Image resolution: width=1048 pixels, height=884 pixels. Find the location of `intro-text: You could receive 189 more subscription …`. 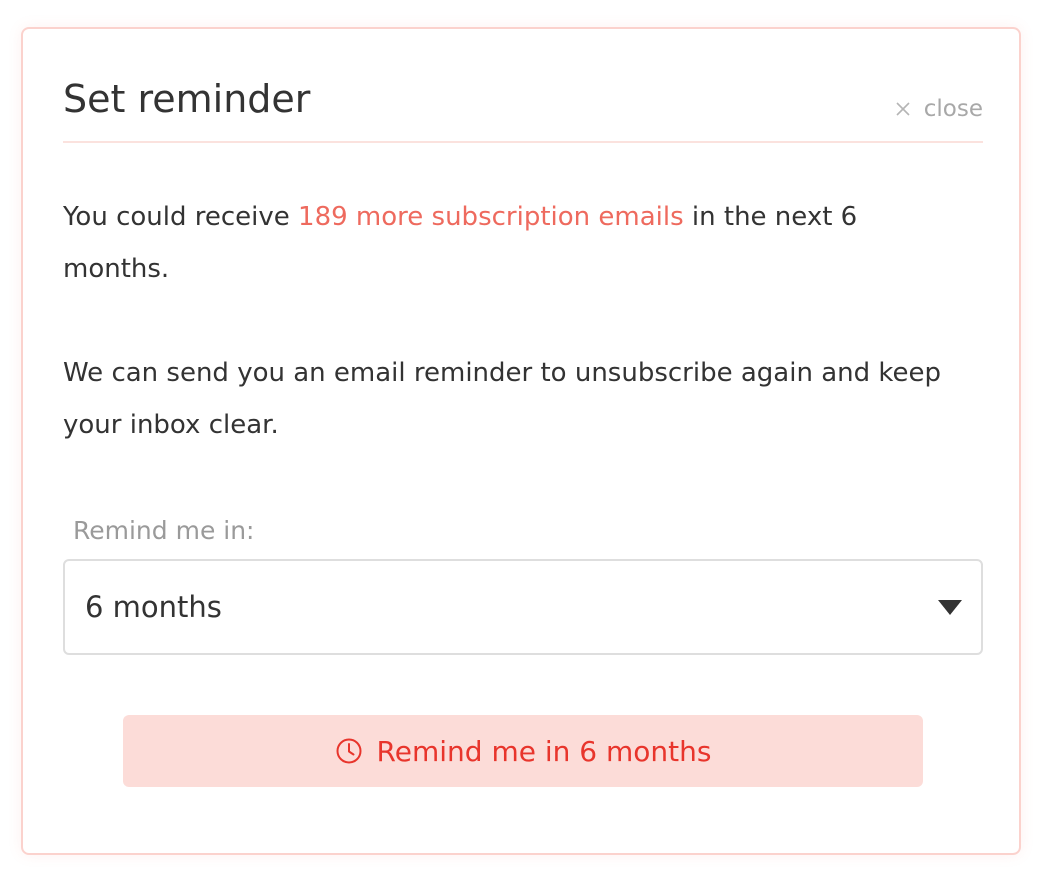

intro-text: You could receive 189 more subscription … is located at coordinates (503, 243).